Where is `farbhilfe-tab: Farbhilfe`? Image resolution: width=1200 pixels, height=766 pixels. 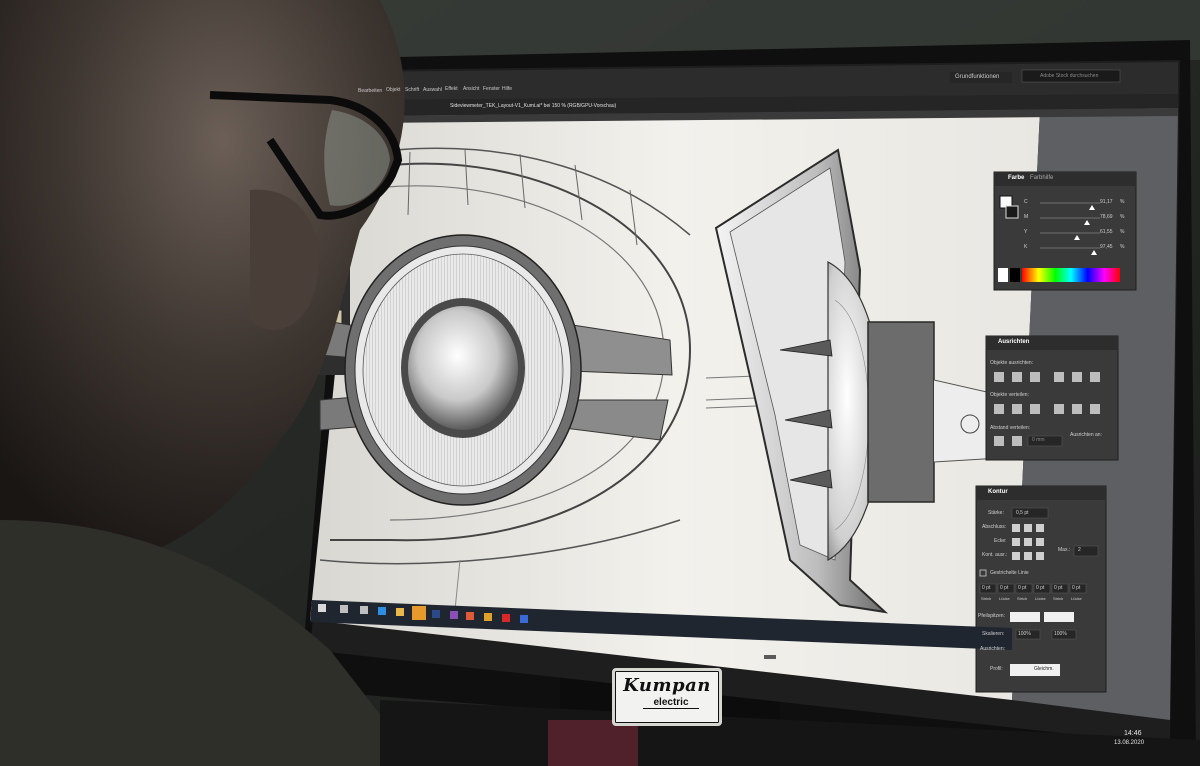 farbhilfe-tab: Farbhilfe is located at coordinates (1041, 178).